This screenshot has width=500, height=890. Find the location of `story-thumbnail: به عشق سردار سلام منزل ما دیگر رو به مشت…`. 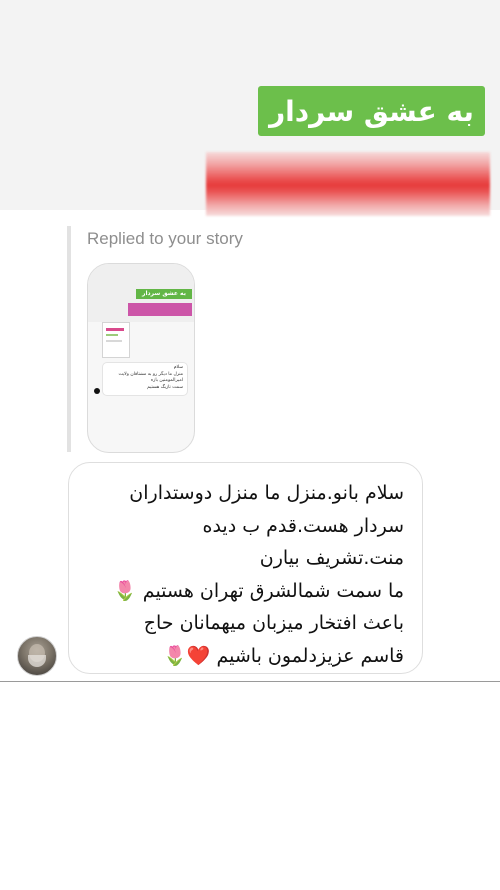

story-thumbnail: به عشق سردار سلام منزل ما دیگر رو به مشت… is located at coordinates (141, 358).